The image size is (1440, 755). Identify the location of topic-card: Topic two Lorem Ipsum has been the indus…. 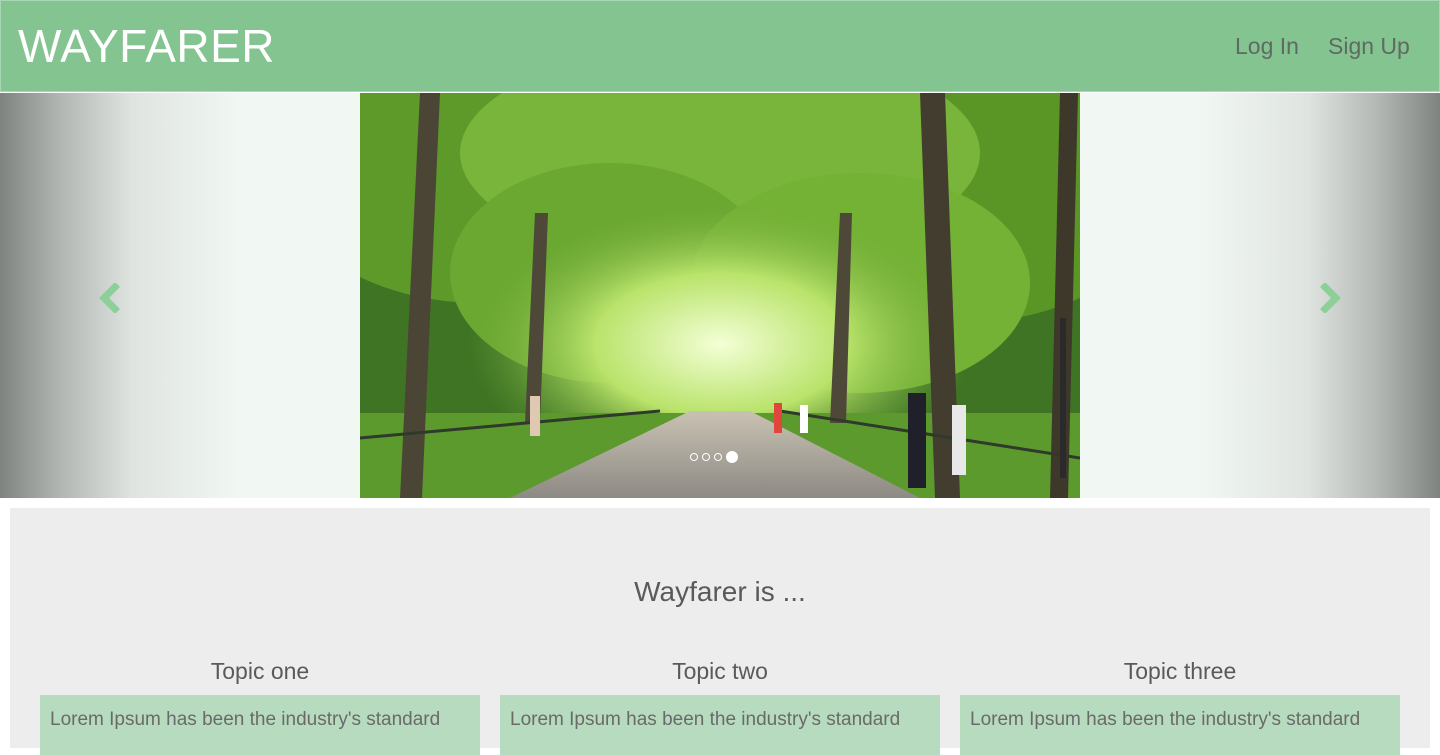
(720, 706).